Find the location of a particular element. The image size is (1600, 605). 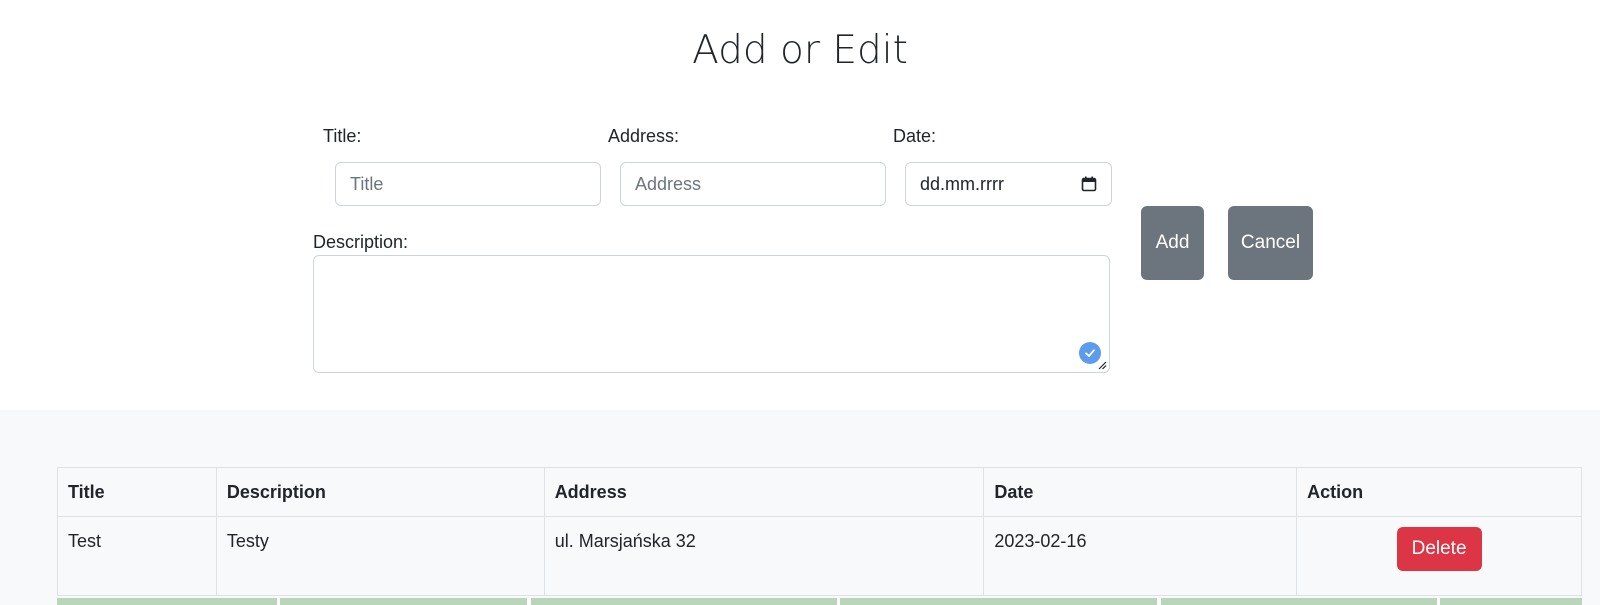

date-label: Date: is located at coordinates (915, 136).